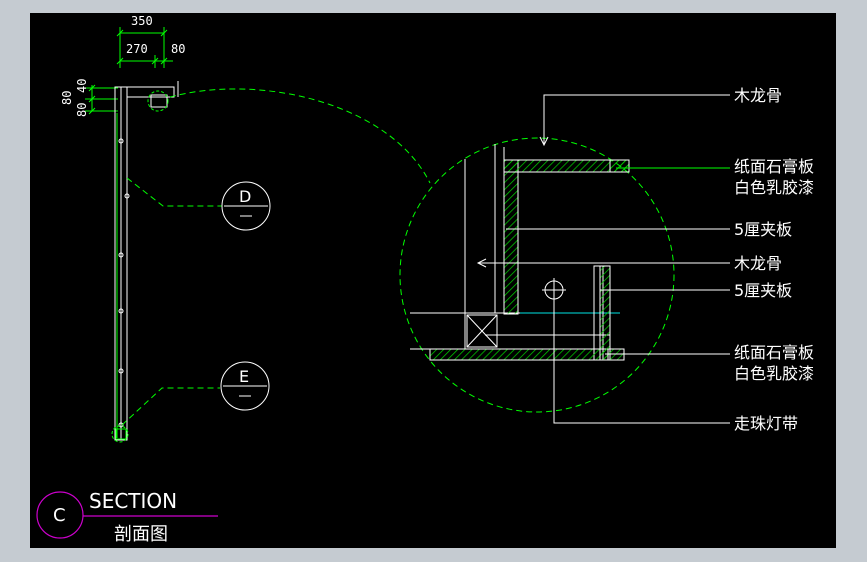 The width and height of the screenshot is (867, 562). I want to click on dimension-v2: 80, so click(82, 110).